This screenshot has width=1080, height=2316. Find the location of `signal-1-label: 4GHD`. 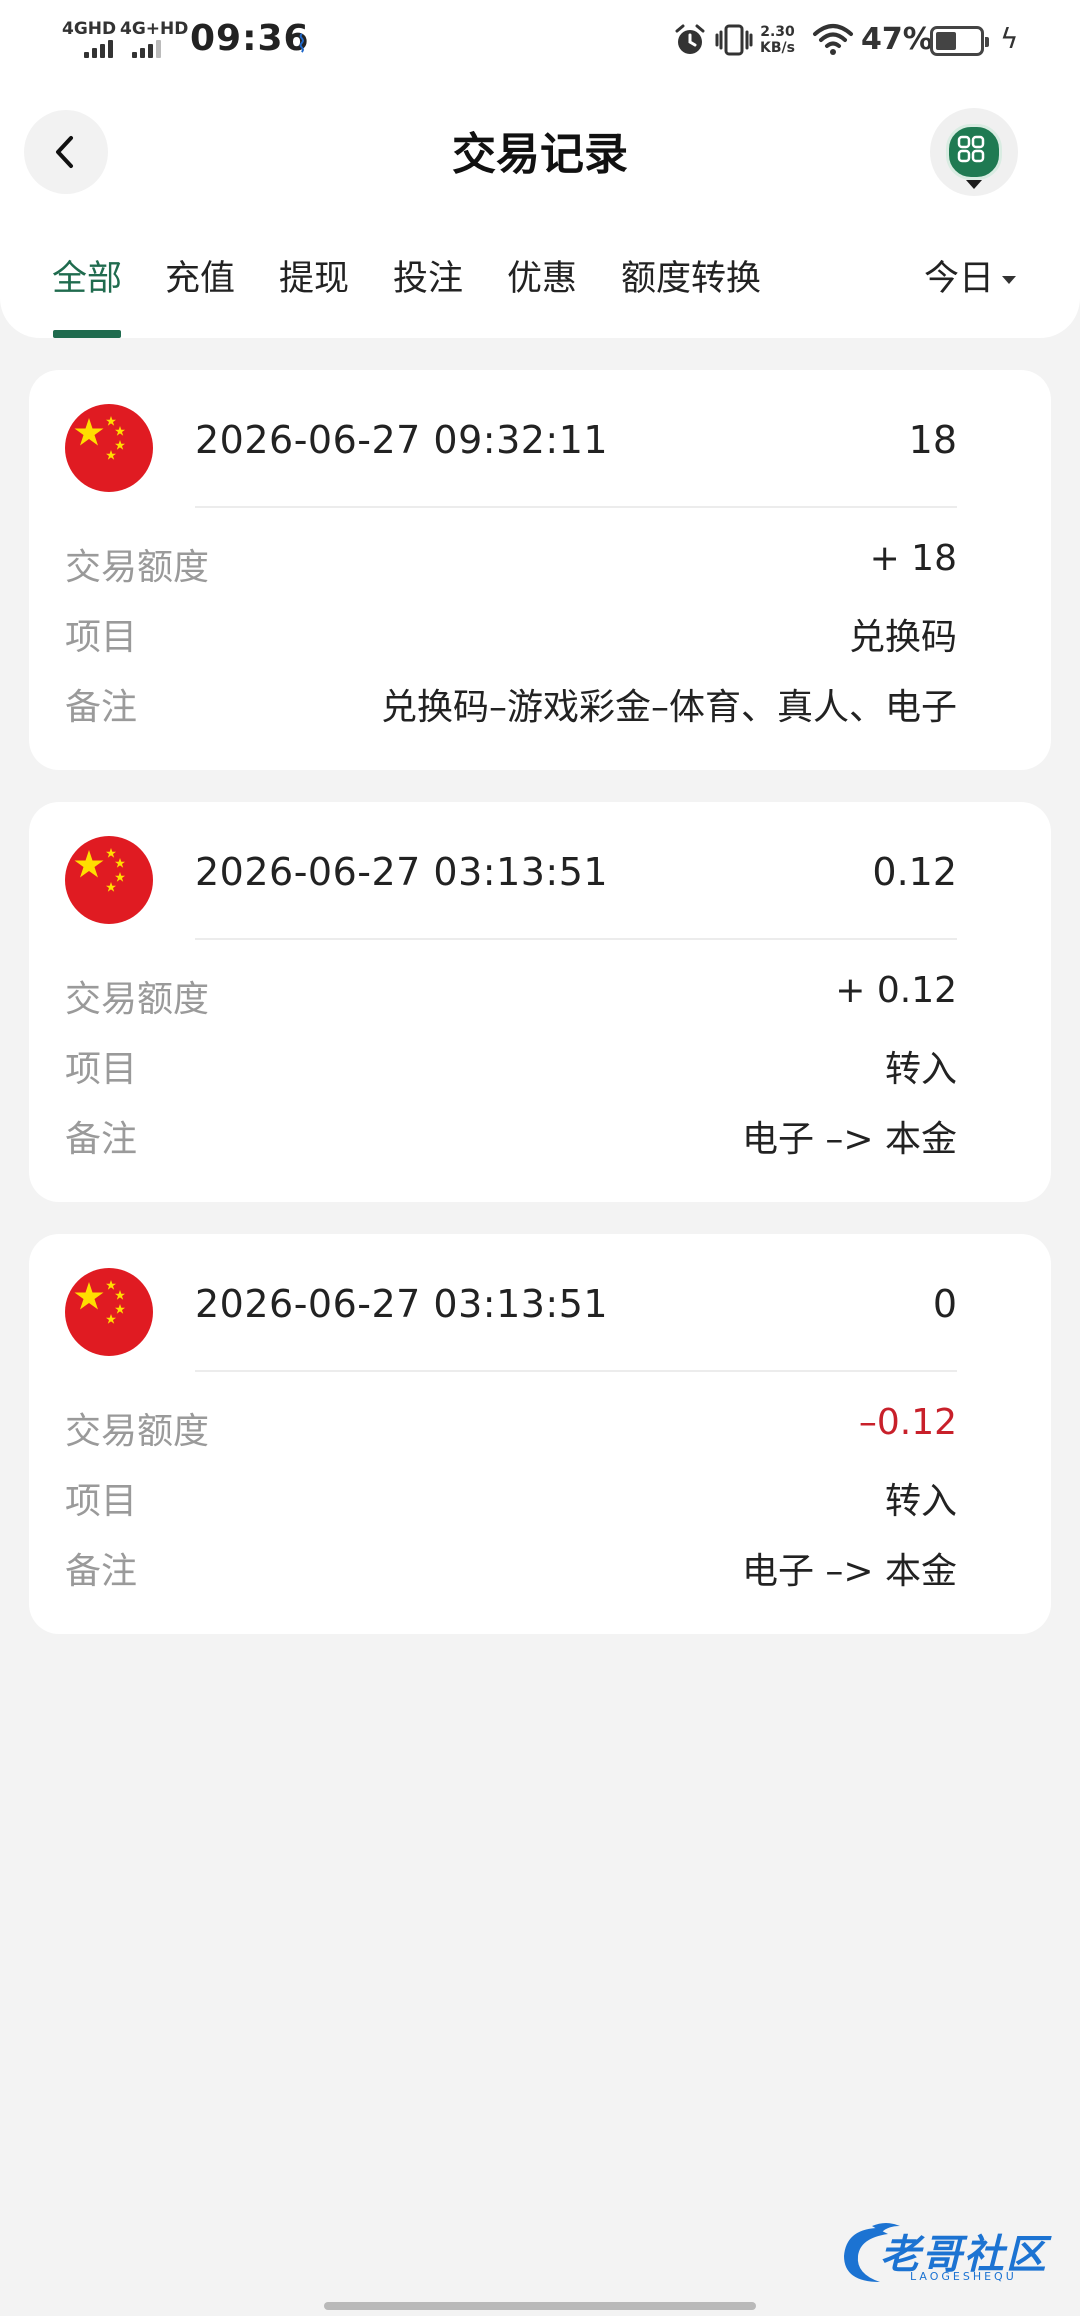

signal-1-label: 4GHD is located at coordinates (89, 29).